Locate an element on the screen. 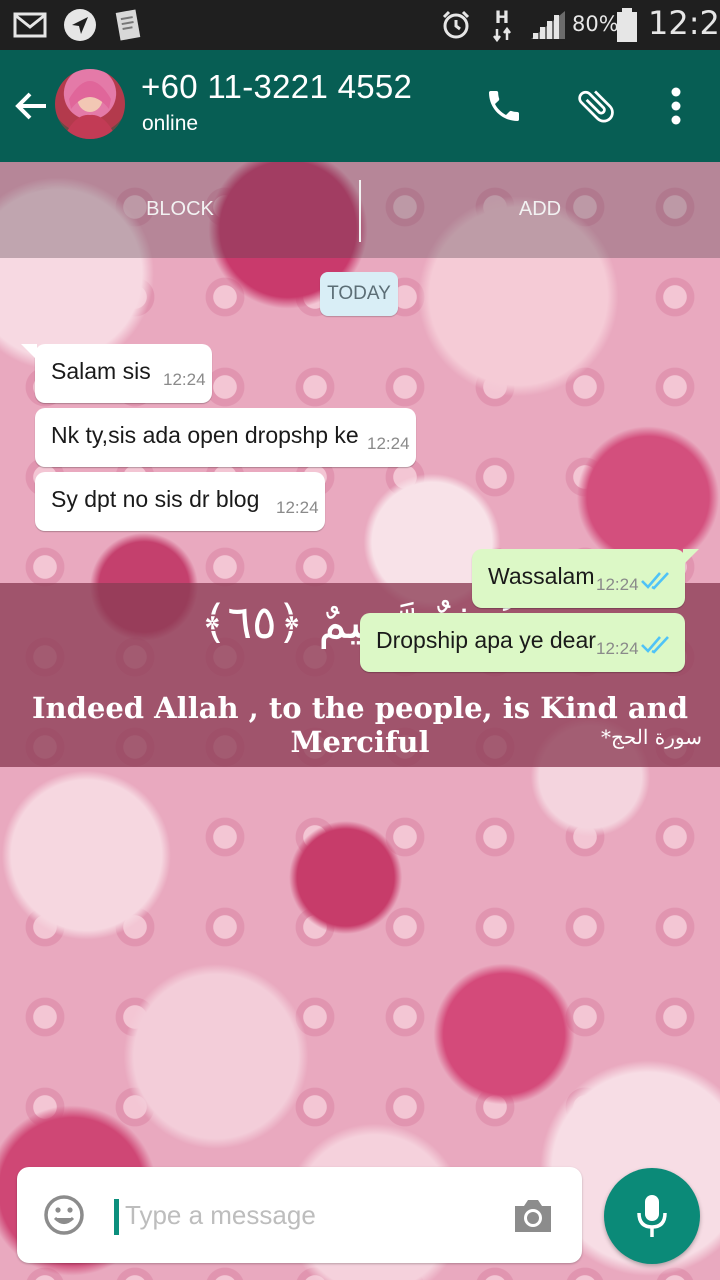 The width and height of the screenshot is (720, 1280). emoji-icon is located at coordinates (64, 1215).